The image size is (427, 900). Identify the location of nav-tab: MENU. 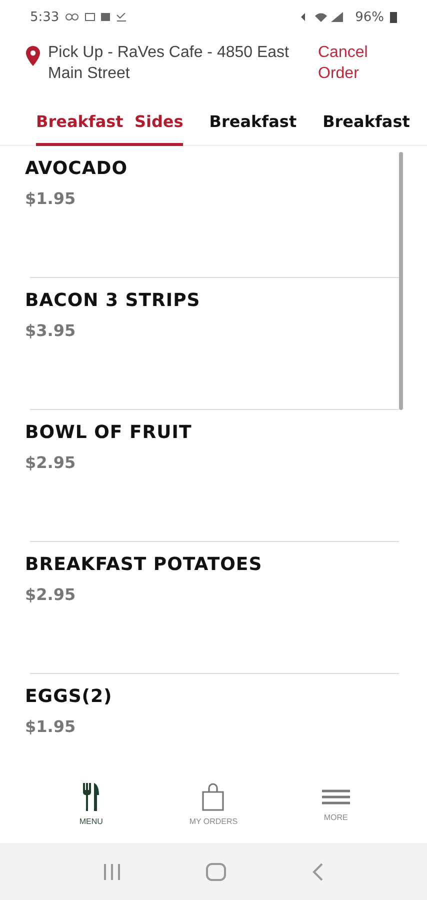
(91, 804).